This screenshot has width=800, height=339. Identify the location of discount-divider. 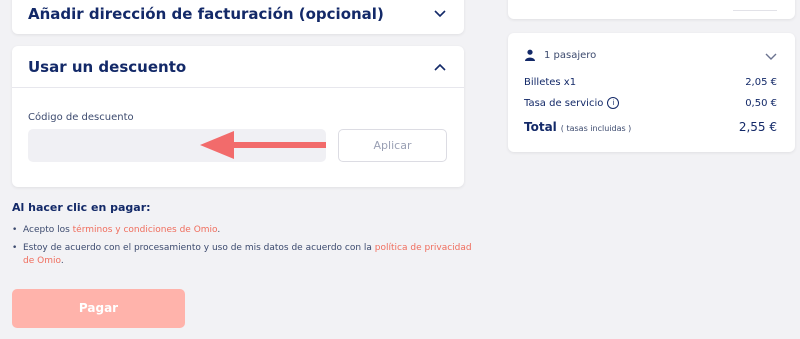
(238, 87).